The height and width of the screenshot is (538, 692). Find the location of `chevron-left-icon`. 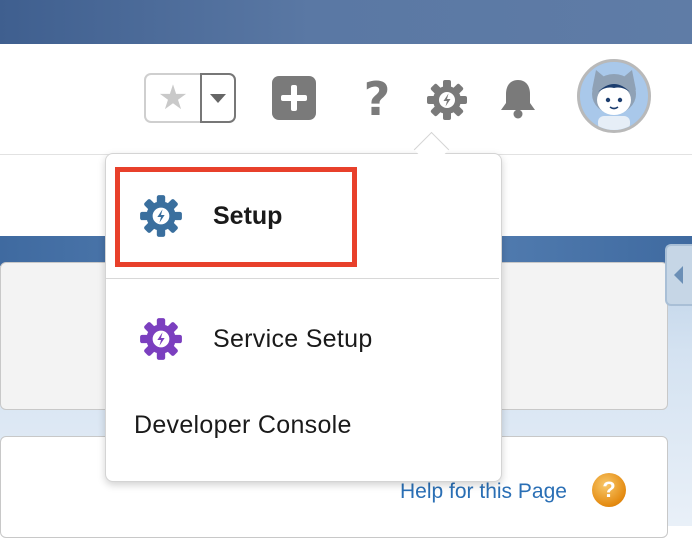

chevron-left-icon is located at coordinates (678, 275).